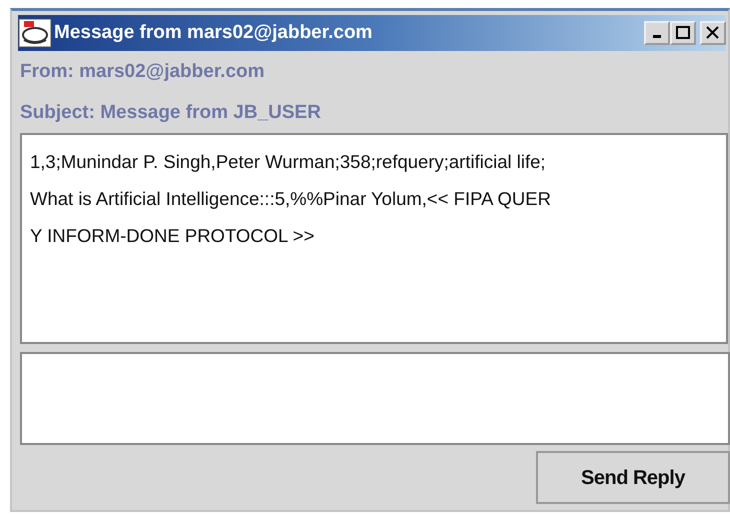  I want to click on window-title: Message from mars02@jabber.com, so click(213, 32).